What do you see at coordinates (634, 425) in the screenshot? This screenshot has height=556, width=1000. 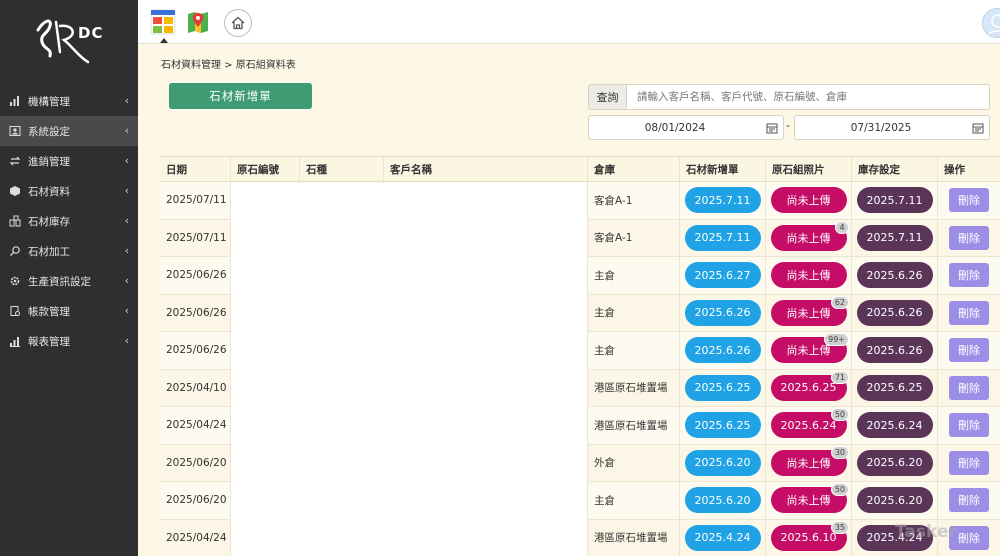 I see `cell-warehouse: 港區原石堆置場` at bounding box center [634, 425].